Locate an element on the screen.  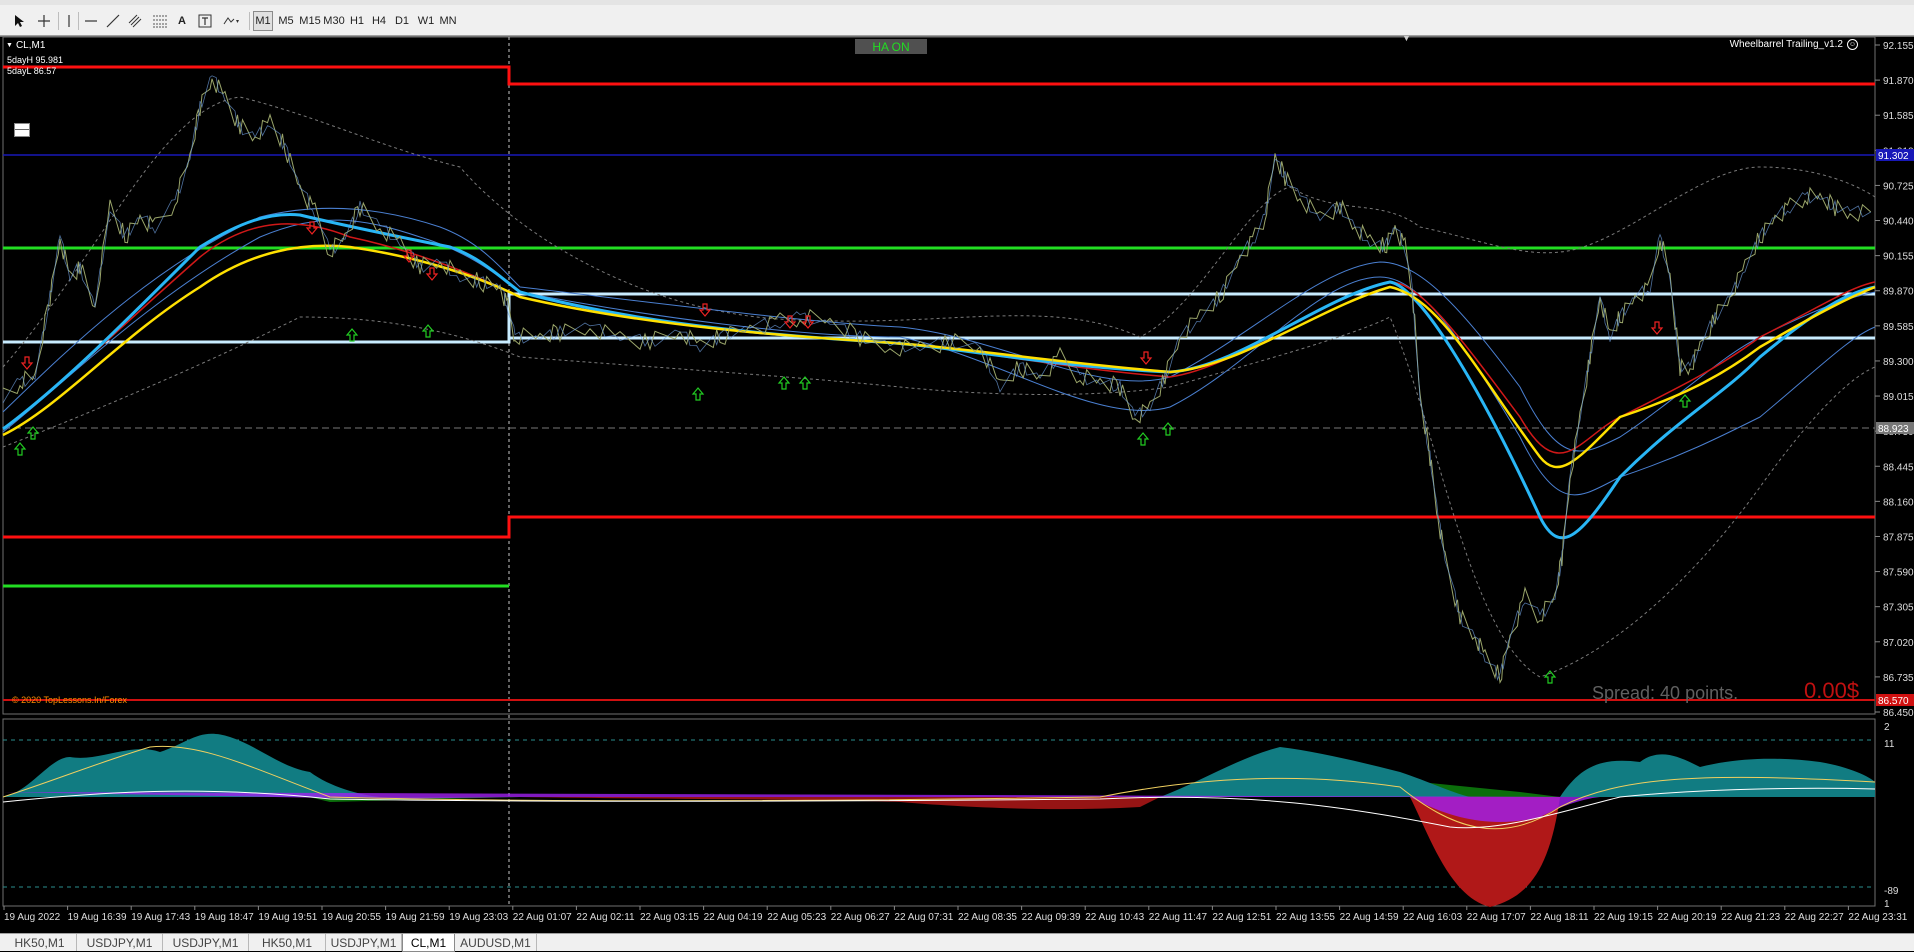
time-tick-label: 22 Aug 20:19 is located at coordinates (1687, 917).